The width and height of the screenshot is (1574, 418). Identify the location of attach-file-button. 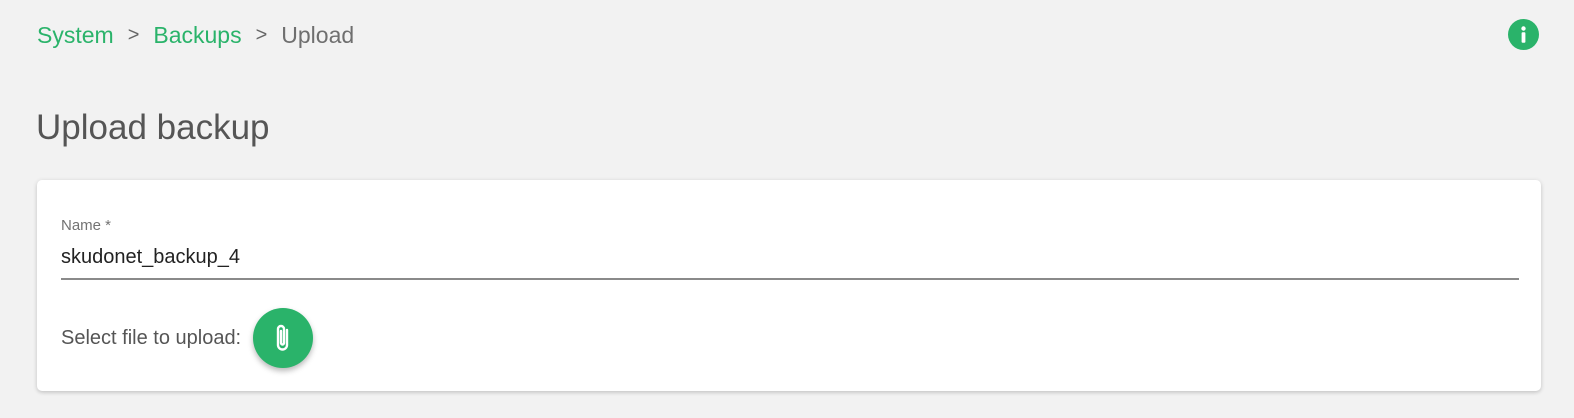
(283, 338).